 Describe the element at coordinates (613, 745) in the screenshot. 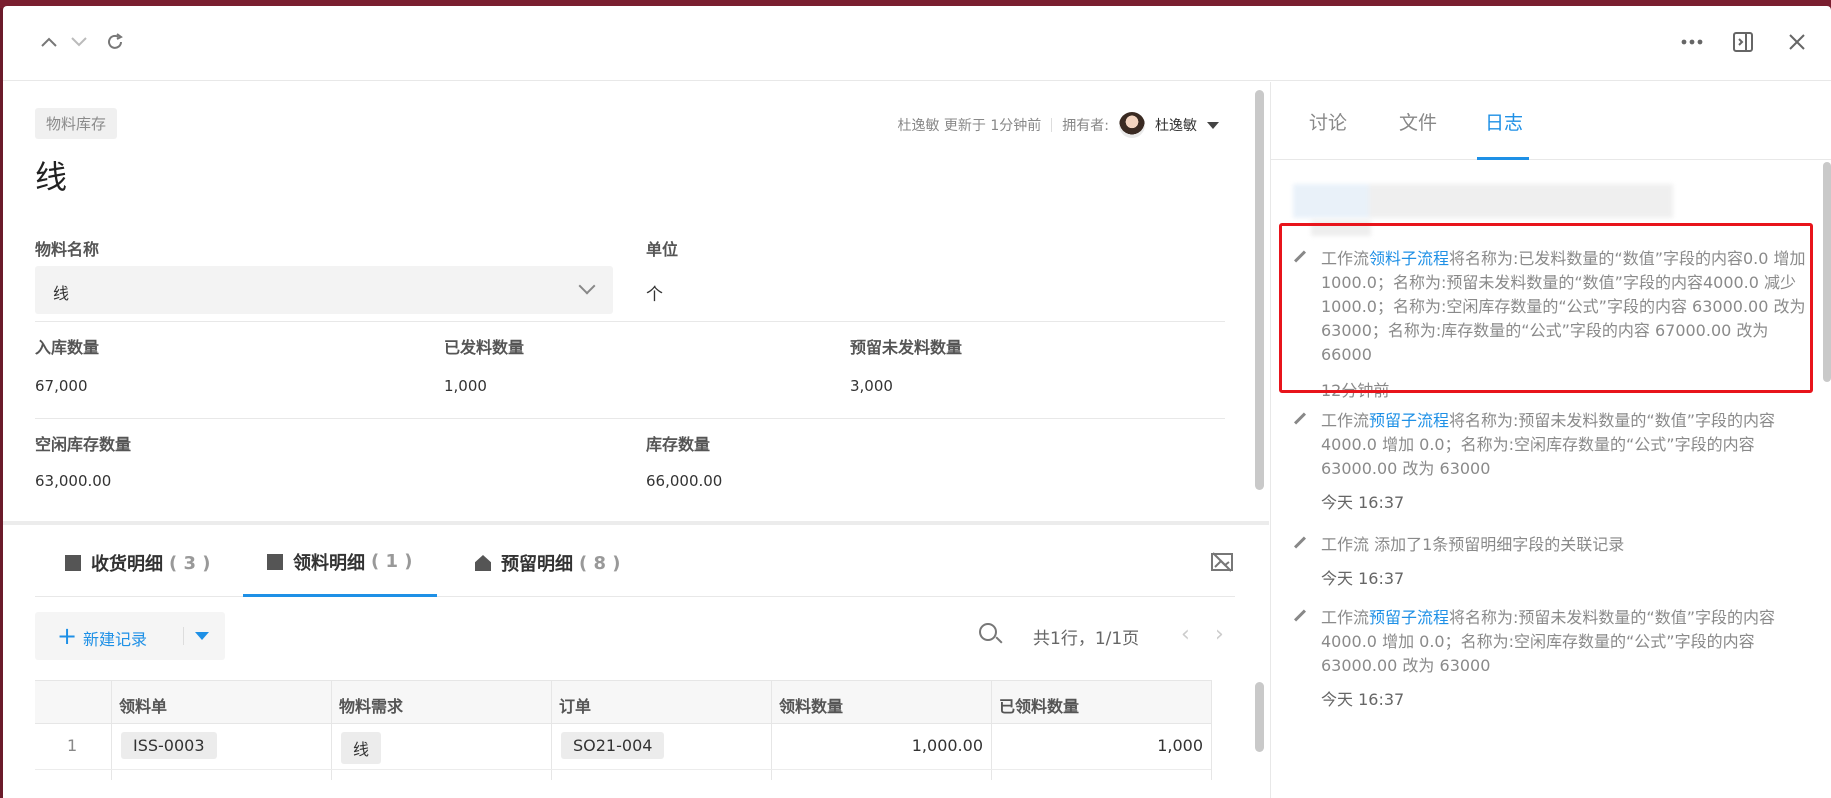

I see `order-link: SO21-004` at that location.